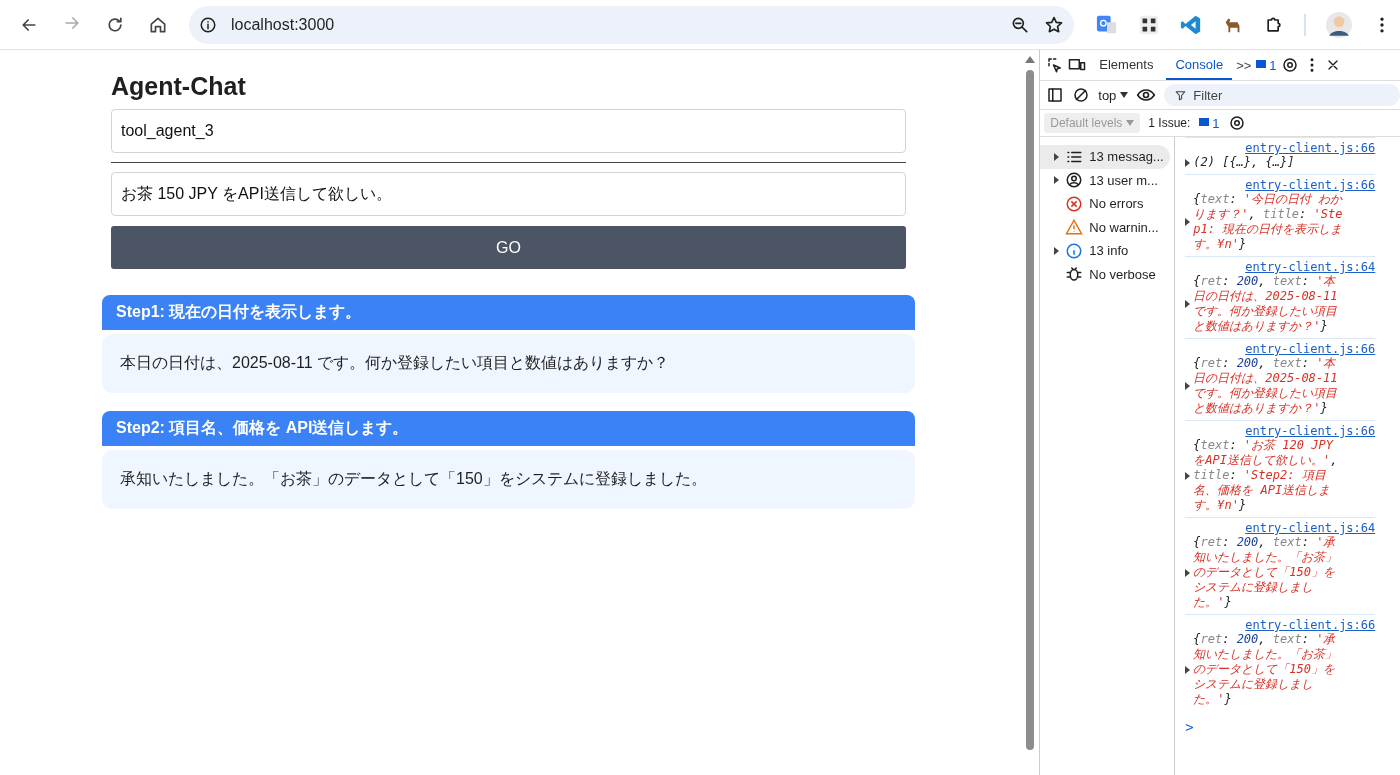  What do you see at coordinates (1149, 24) in the screenshot?
I see `qr-code-icon` at bounding box center [1149, 24].